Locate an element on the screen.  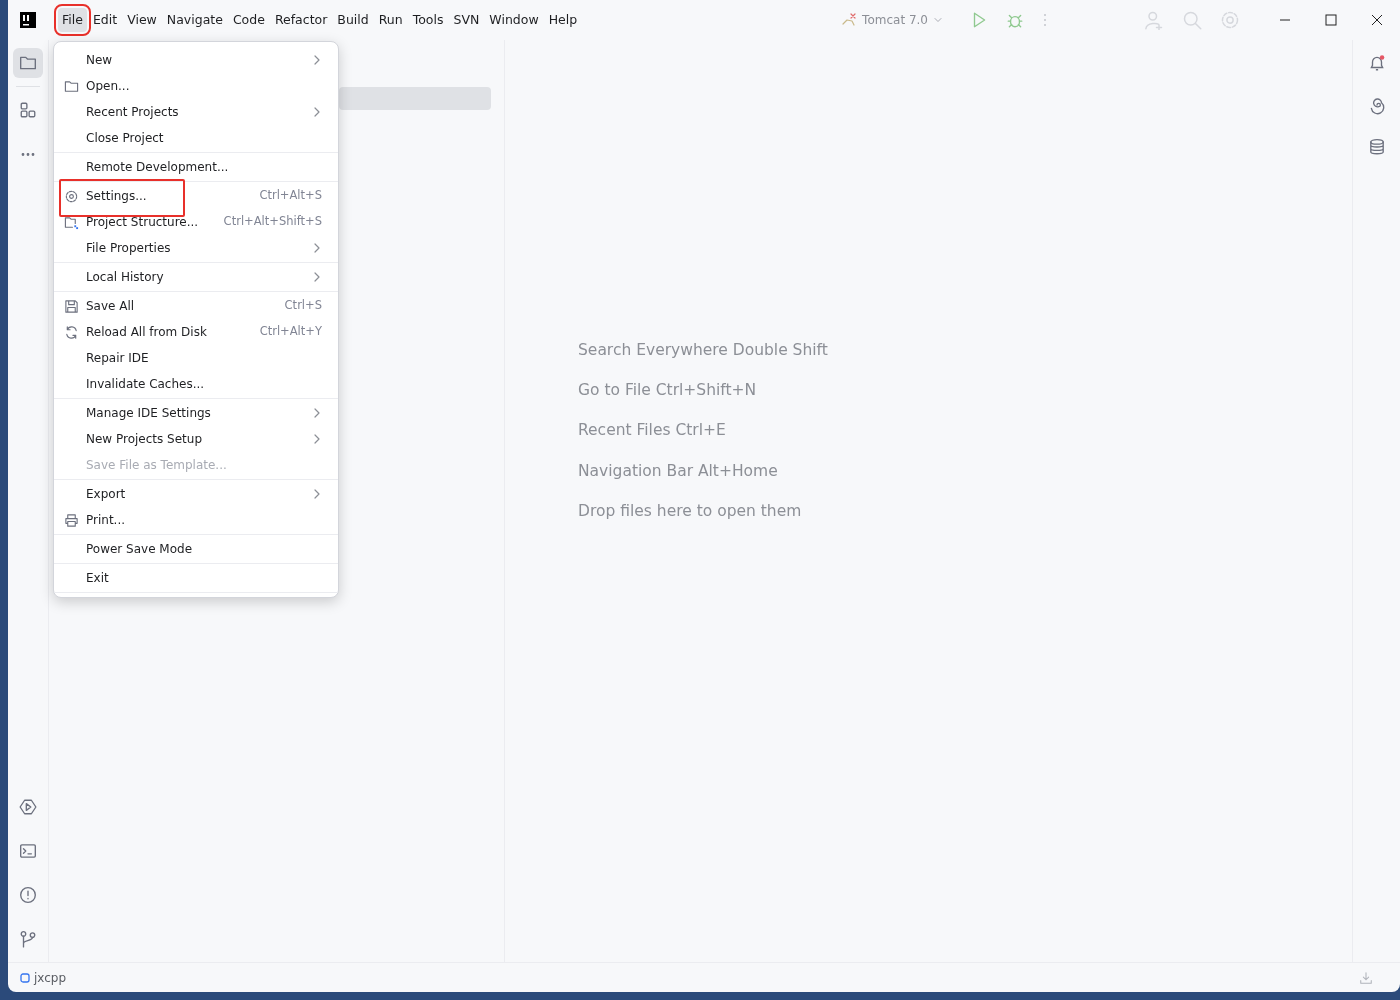
menu-item: View is located at coordinates (142, 20).